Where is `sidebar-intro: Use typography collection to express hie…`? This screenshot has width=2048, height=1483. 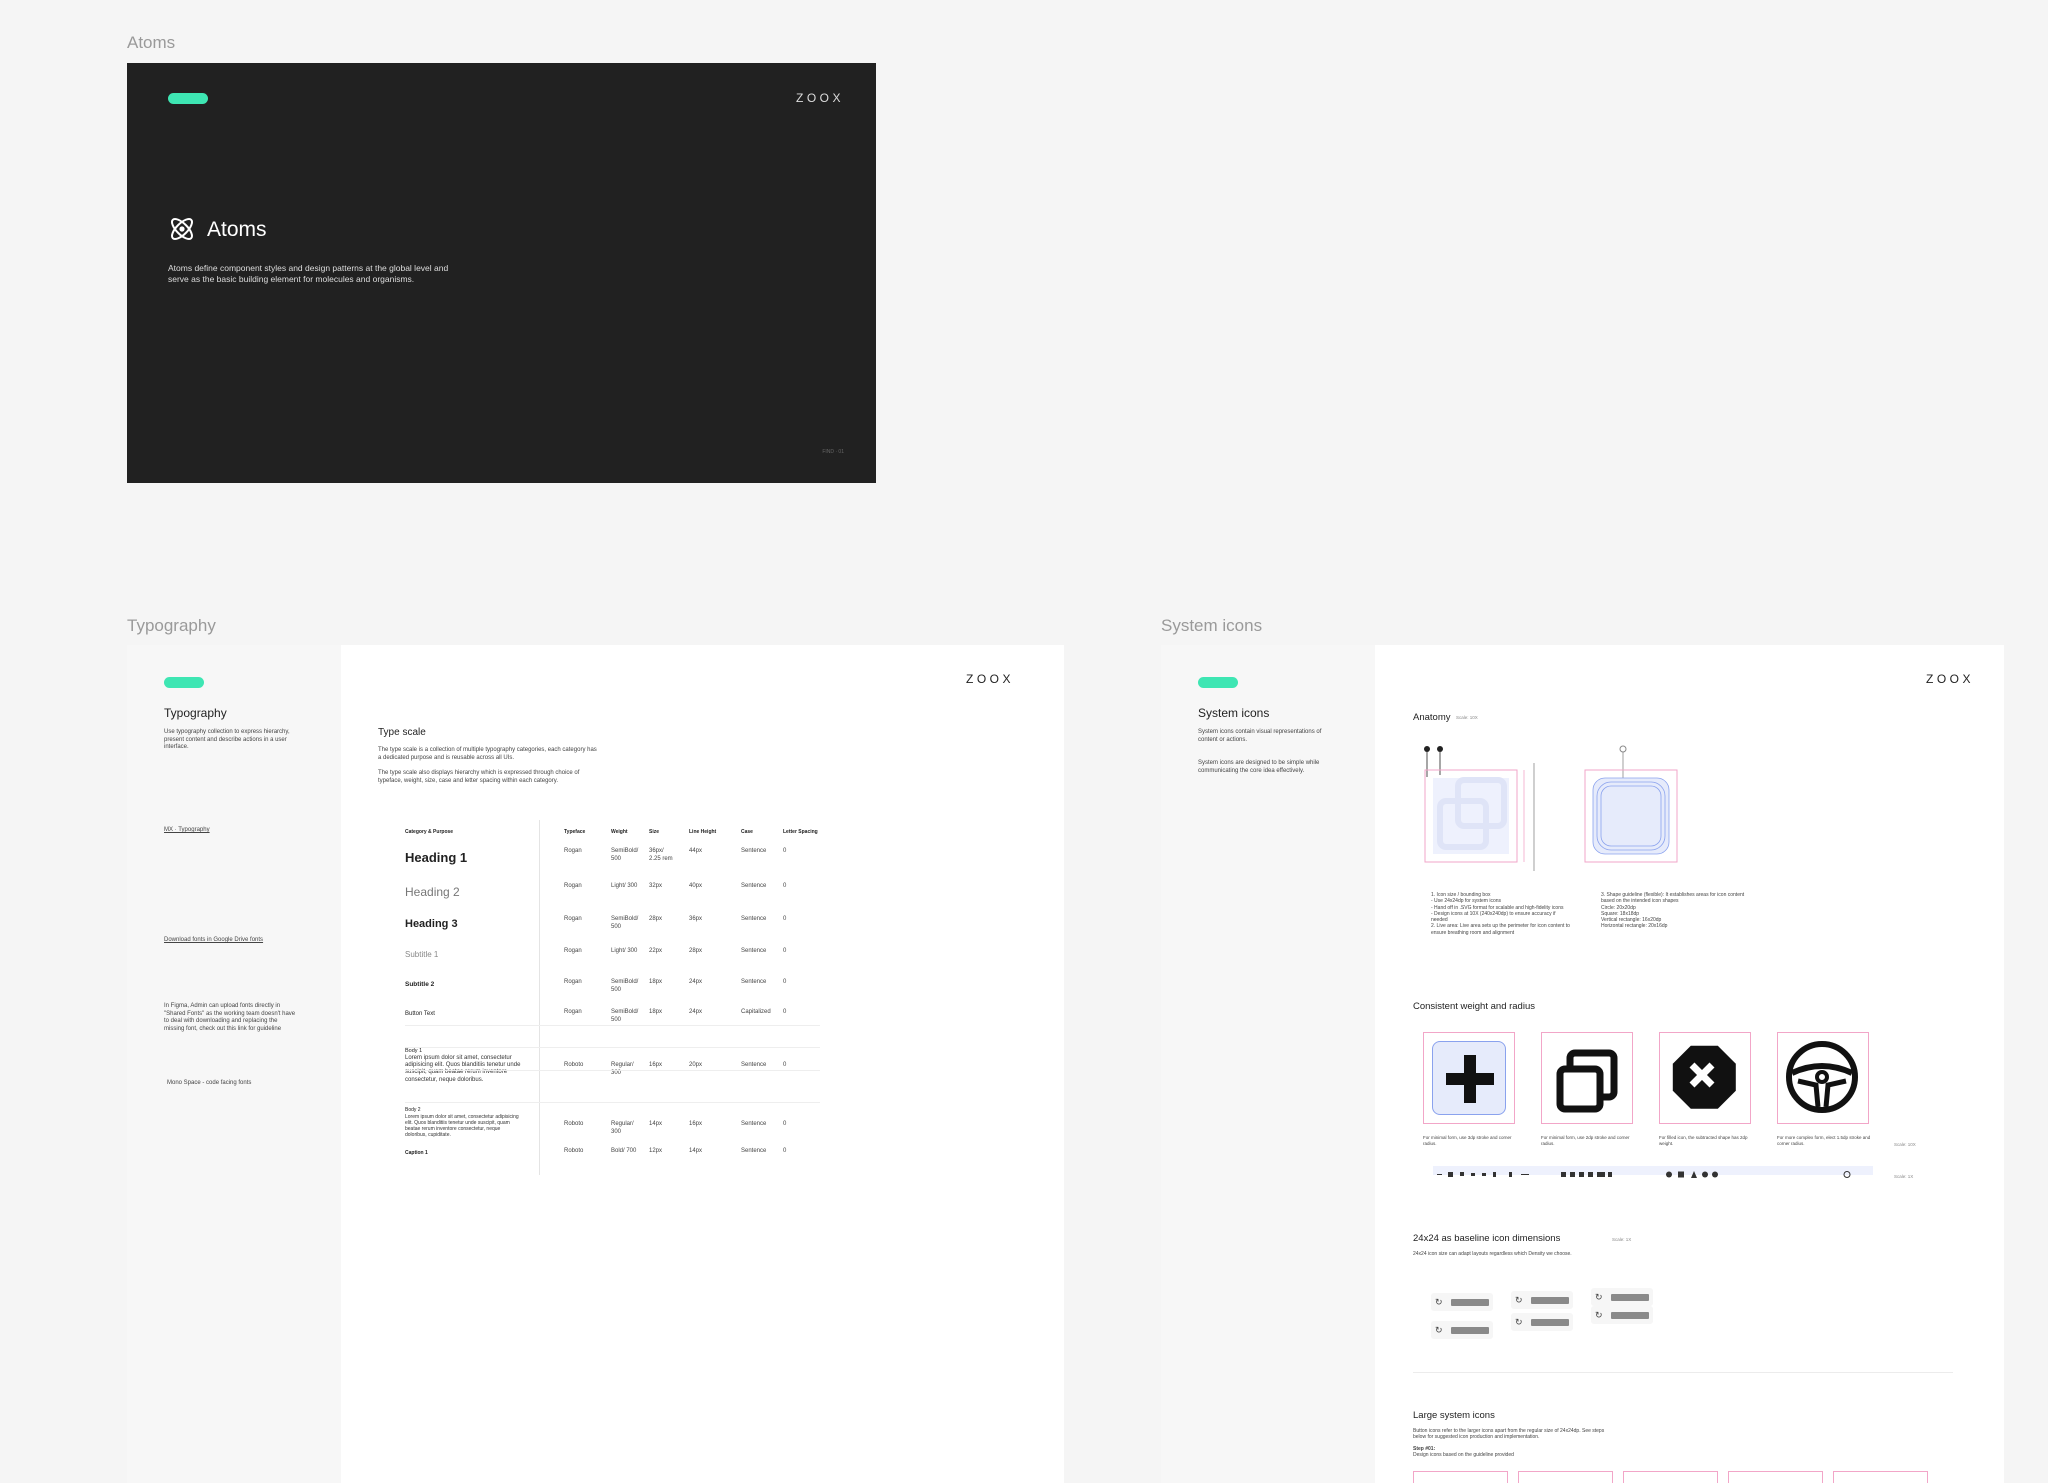 sidebar-intro: Use typography collection to express hie… is located at coordinates (227, 739).